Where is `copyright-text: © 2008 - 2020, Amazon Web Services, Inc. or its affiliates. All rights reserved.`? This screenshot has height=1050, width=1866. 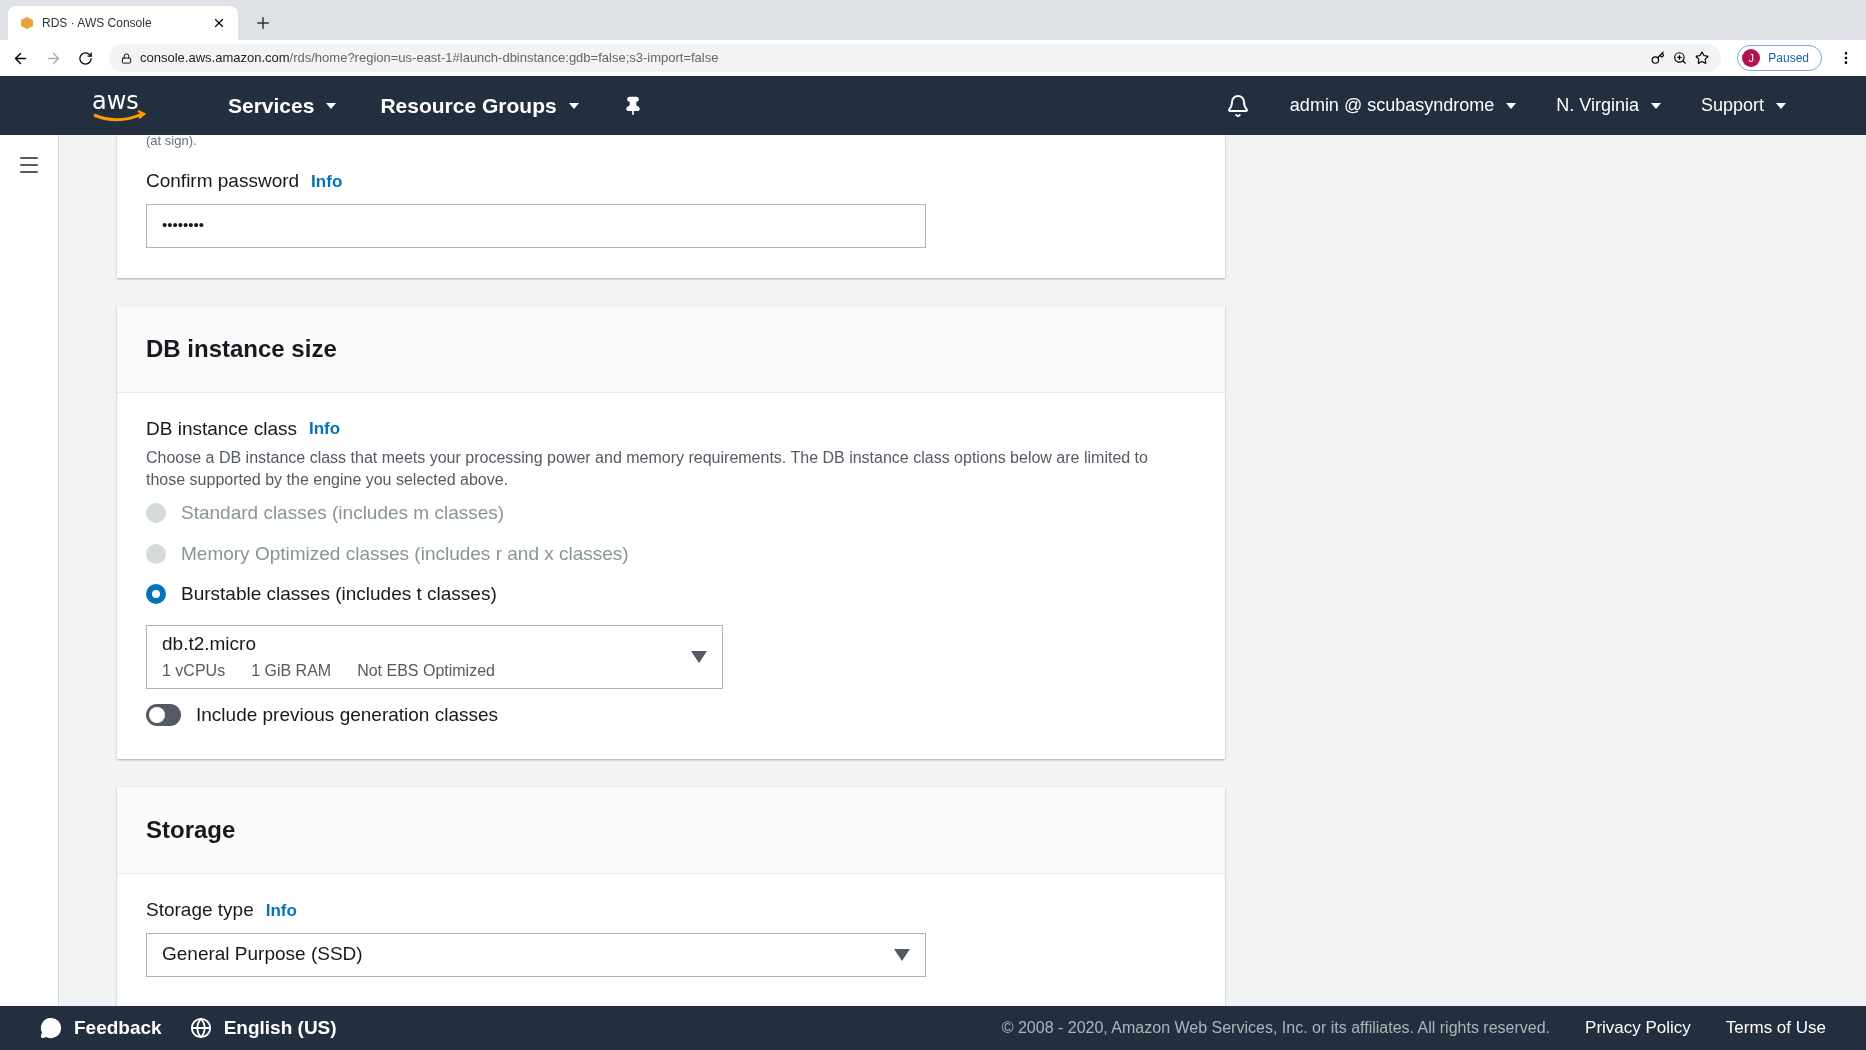
copyright-text: © 2008 - 2020, Amazon Web Services, Inc. or its affiliates. All rights reserved. is located at coordinates (1276, 1028).